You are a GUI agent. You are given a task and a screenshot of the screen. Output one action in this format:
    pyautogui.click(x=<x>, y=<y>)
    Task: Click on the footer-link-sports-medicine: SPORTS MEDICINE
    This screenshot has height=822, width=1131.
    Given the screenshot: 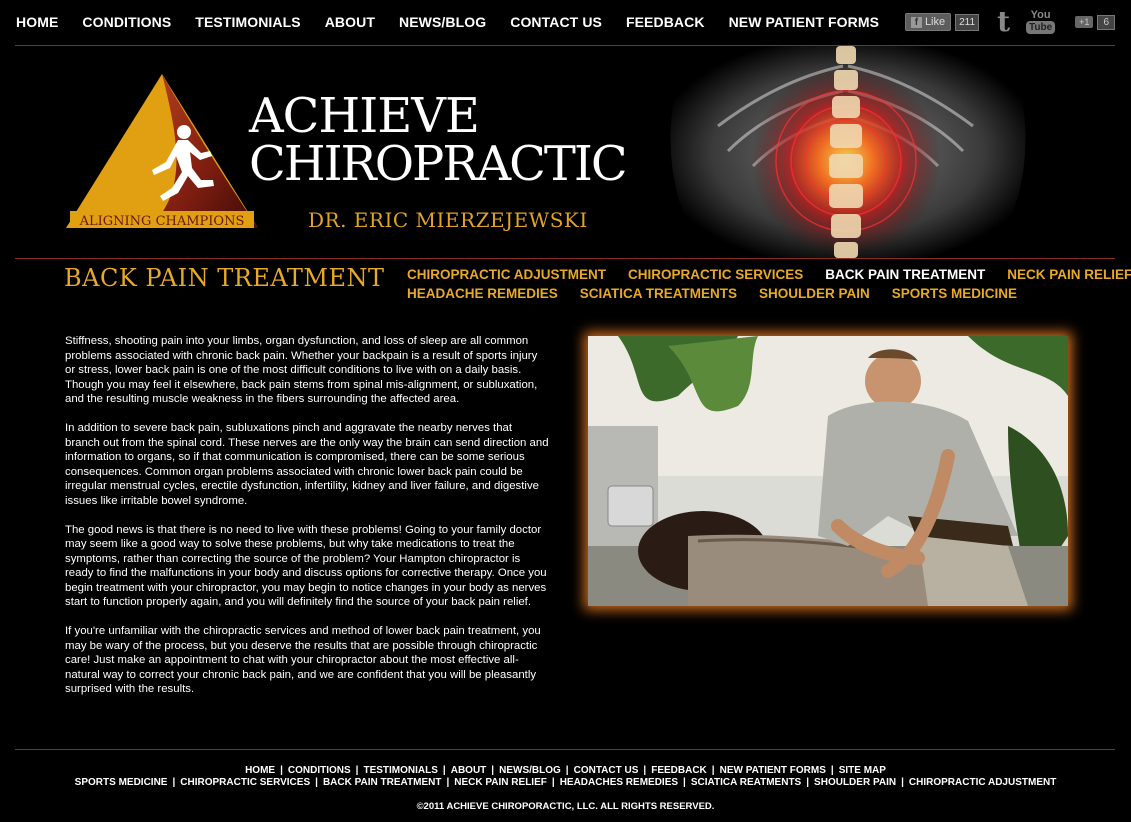 What is the action you would take?
    pyautogui.click(x=121, y=782)
    